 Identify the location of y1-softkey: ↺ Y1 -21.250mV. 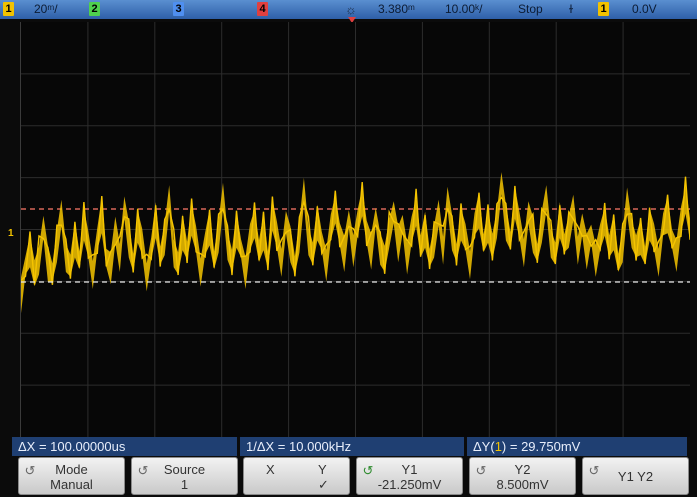
(409, 476).